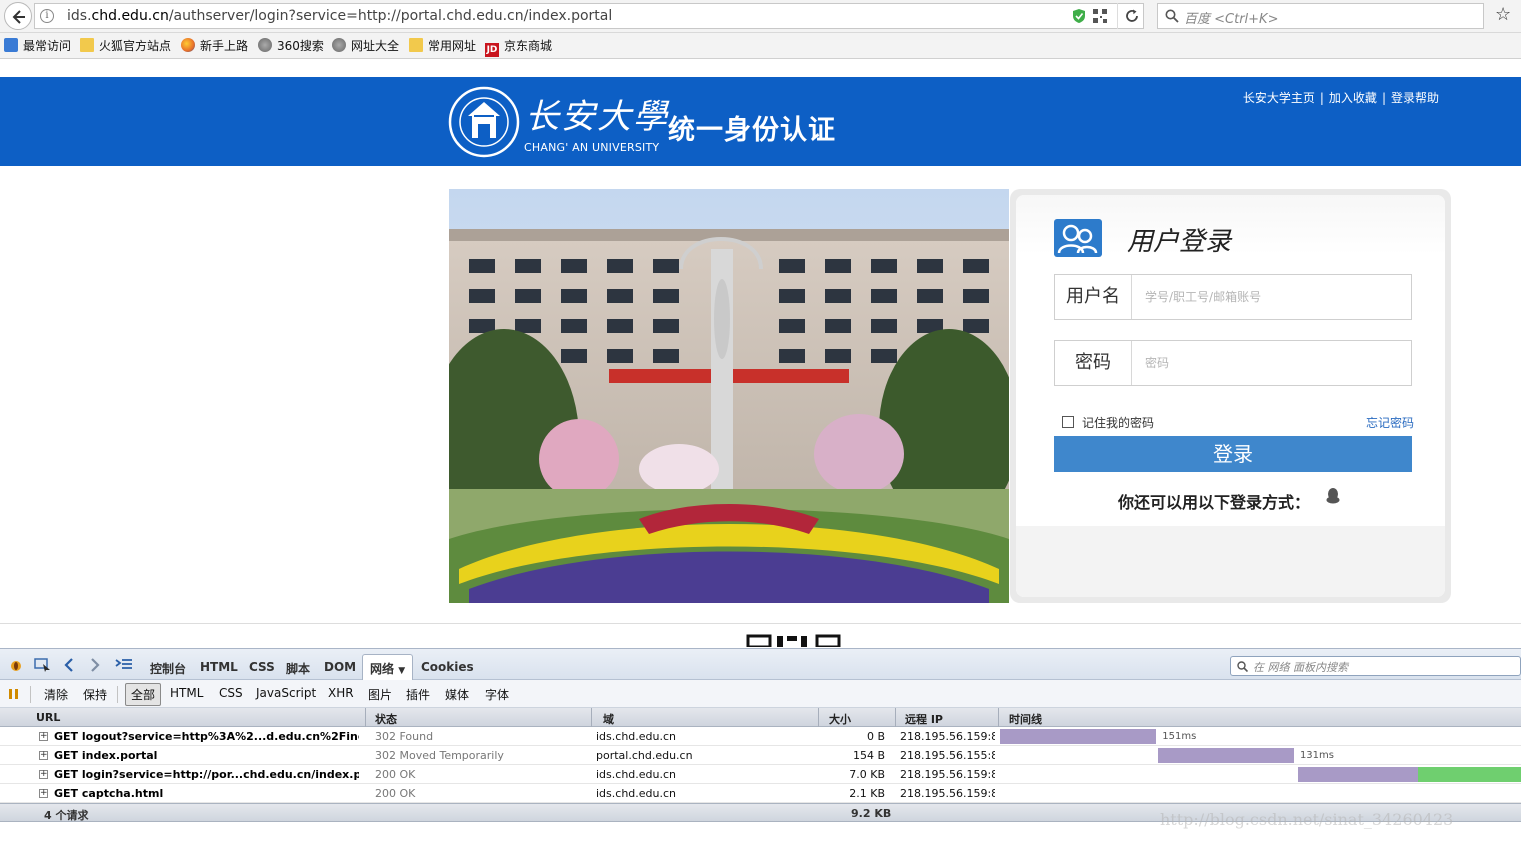 Image resolution: width=1521 pixels, height=841 pixels. Describe the element at coordinates (43, 665) in the screenshot. I see `inspect-element-icon` at that location.